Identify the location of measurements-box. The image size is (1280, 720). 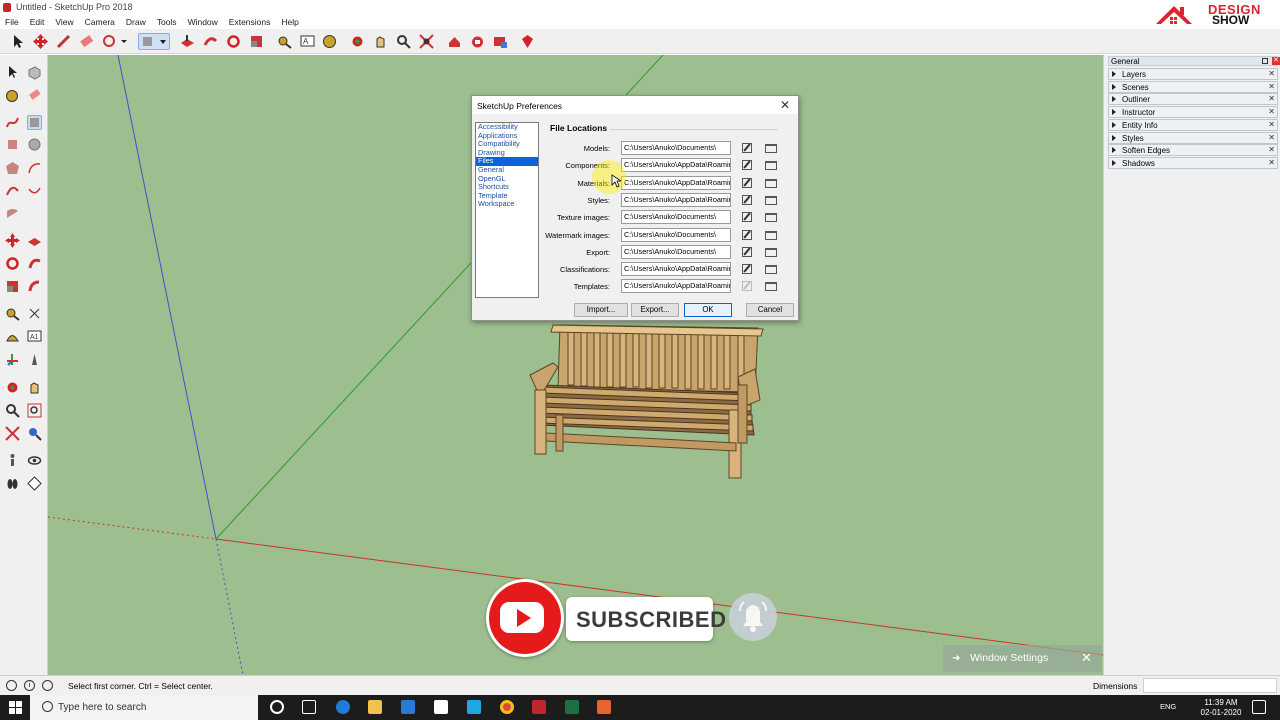
(1210, 685).